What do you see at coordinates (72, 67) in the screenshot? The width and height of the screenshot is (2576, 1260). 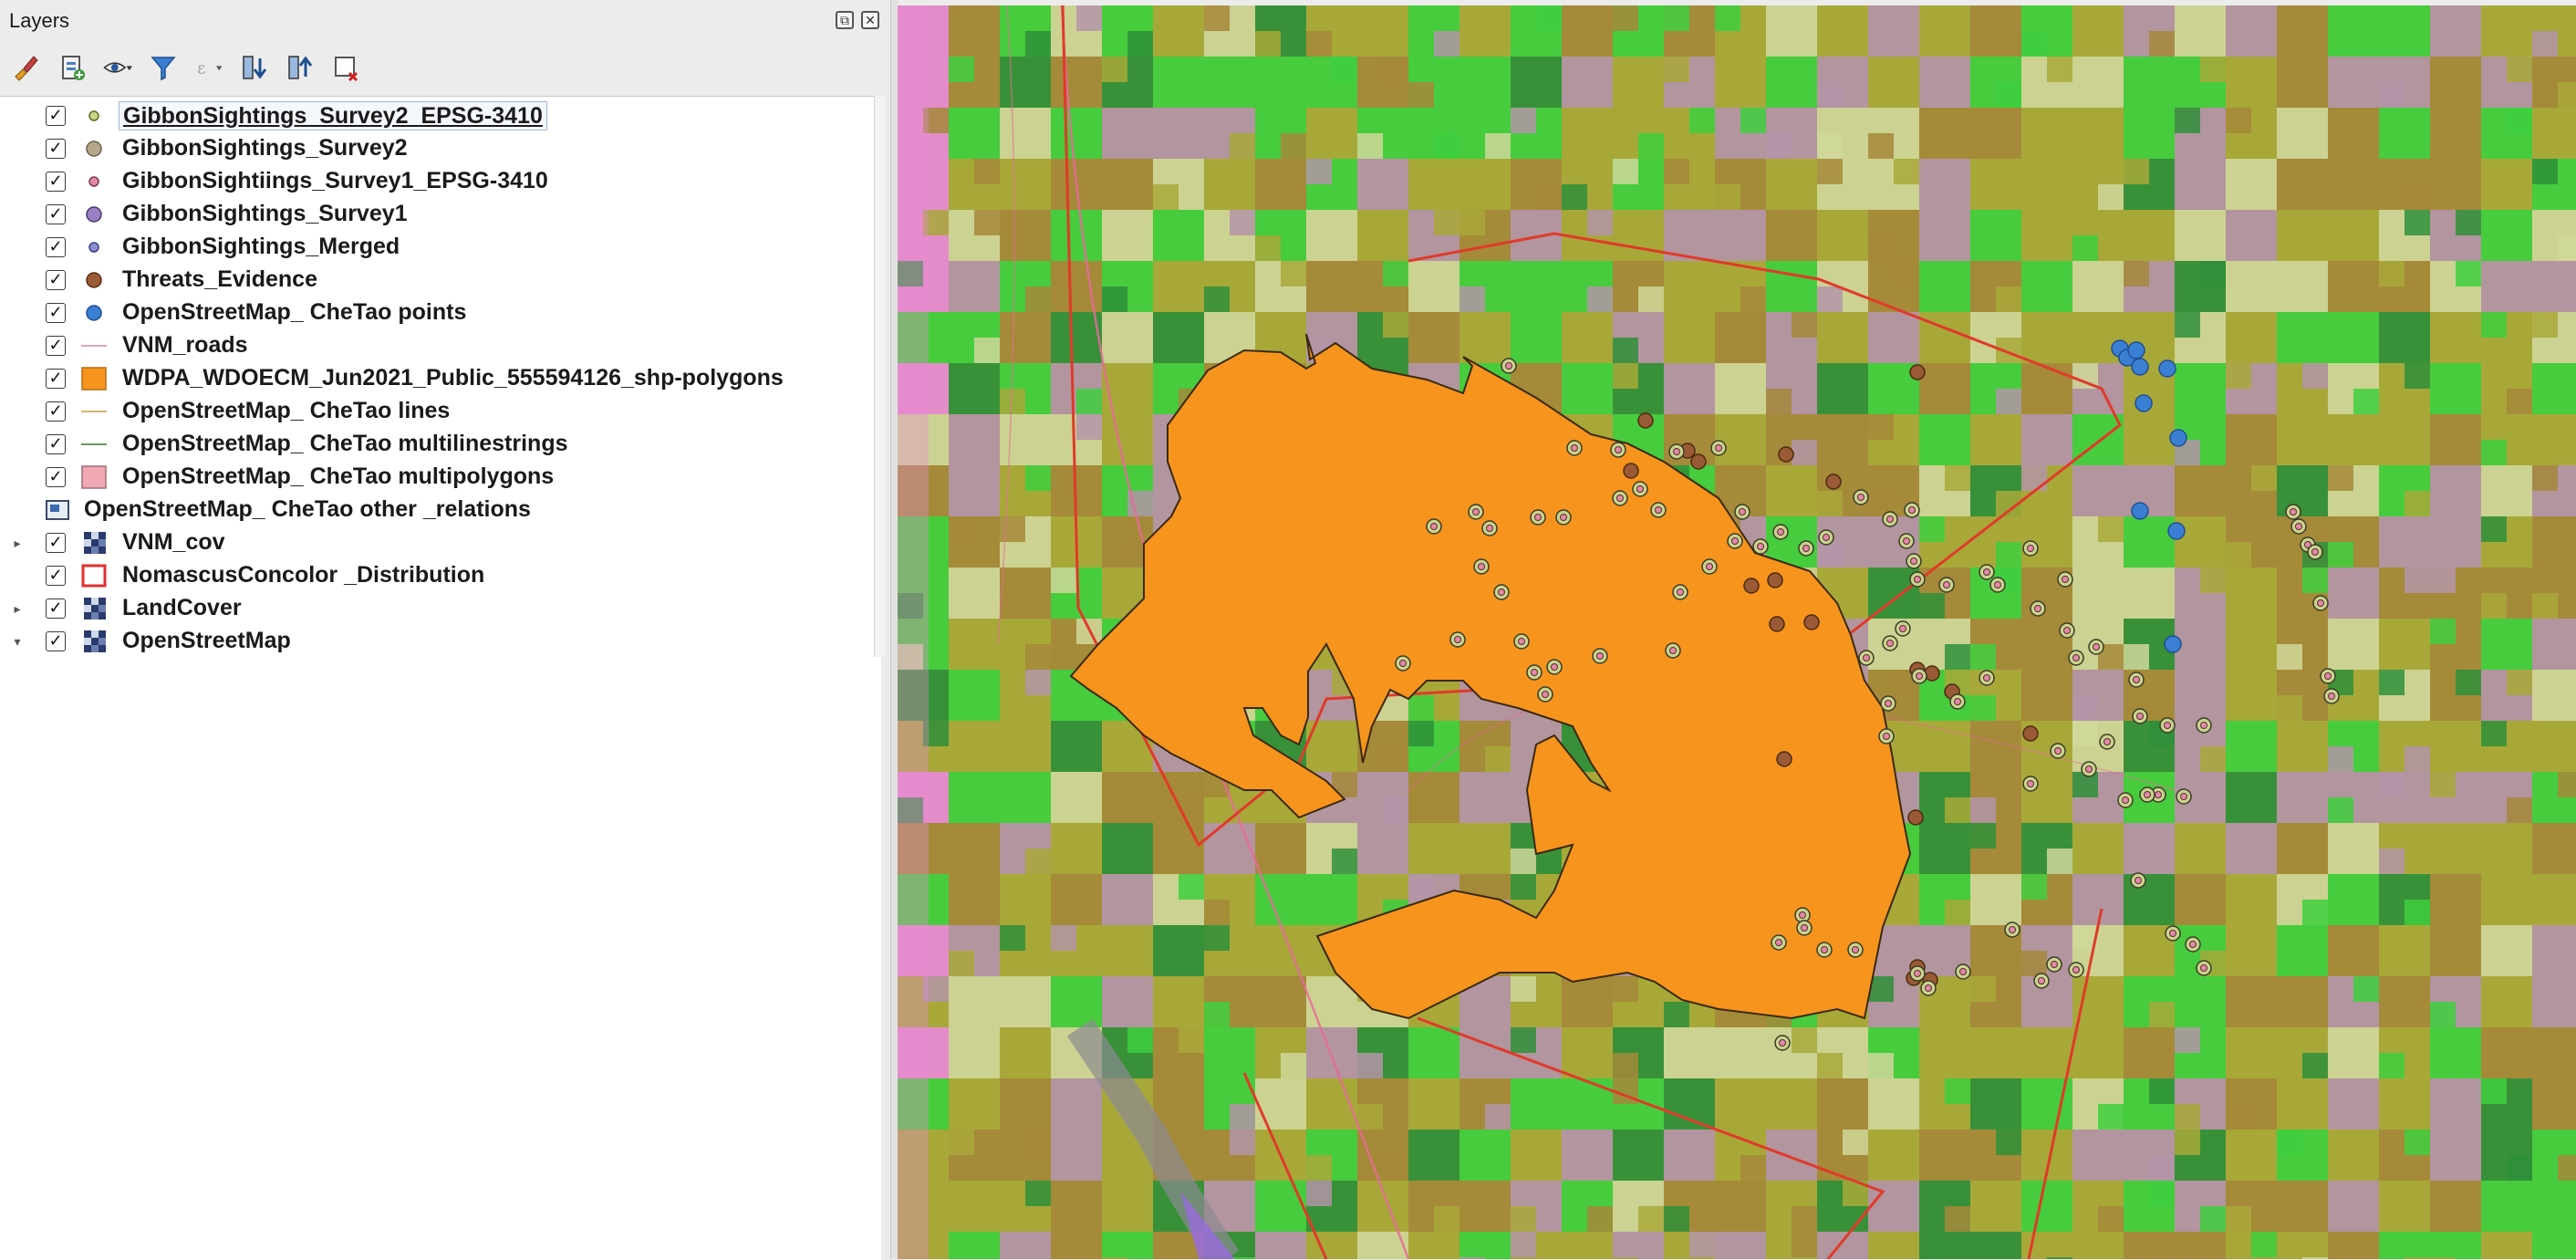 I see `add-group-button` at bounding box center [72, 67].